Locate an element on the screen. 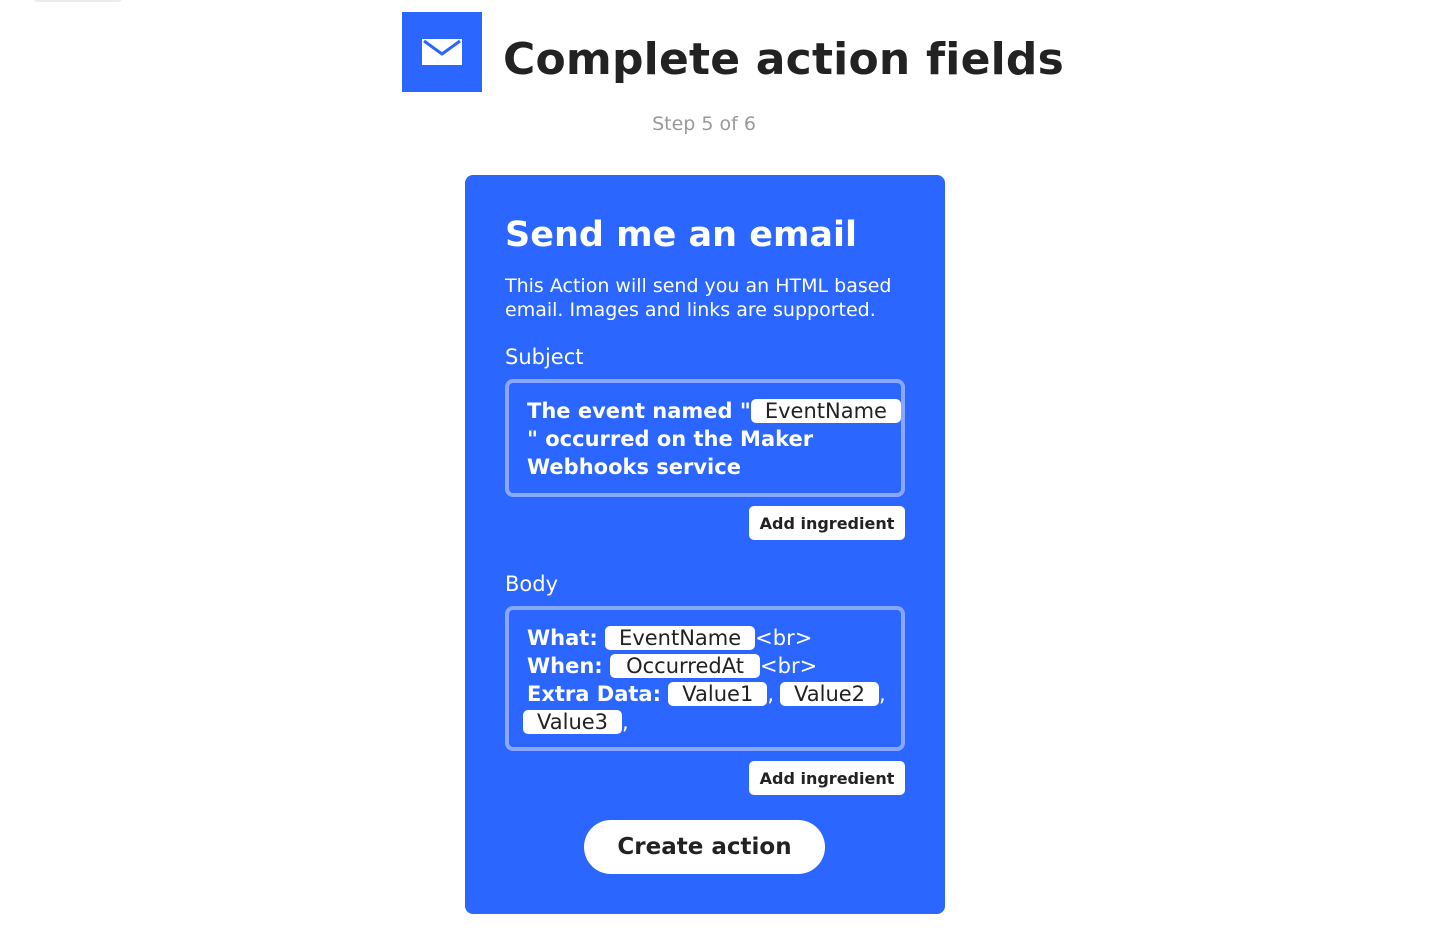 The height and width of the screenshot is (935, 1454). ingredient-chip-value3: Value3 is located at coordinates (573, 722).